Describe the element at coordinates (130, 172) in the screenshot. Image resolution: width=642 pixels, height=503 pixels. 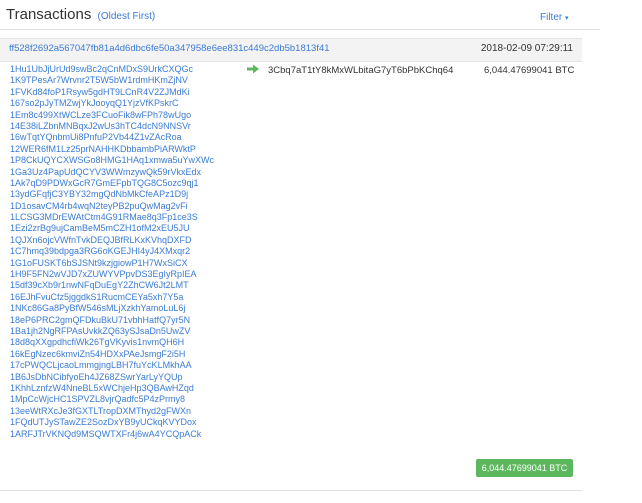
I see `input-address-link: 1Ga3Uz4PapUdQCYV3WWmzywQk59rVkxEdx` at that location.